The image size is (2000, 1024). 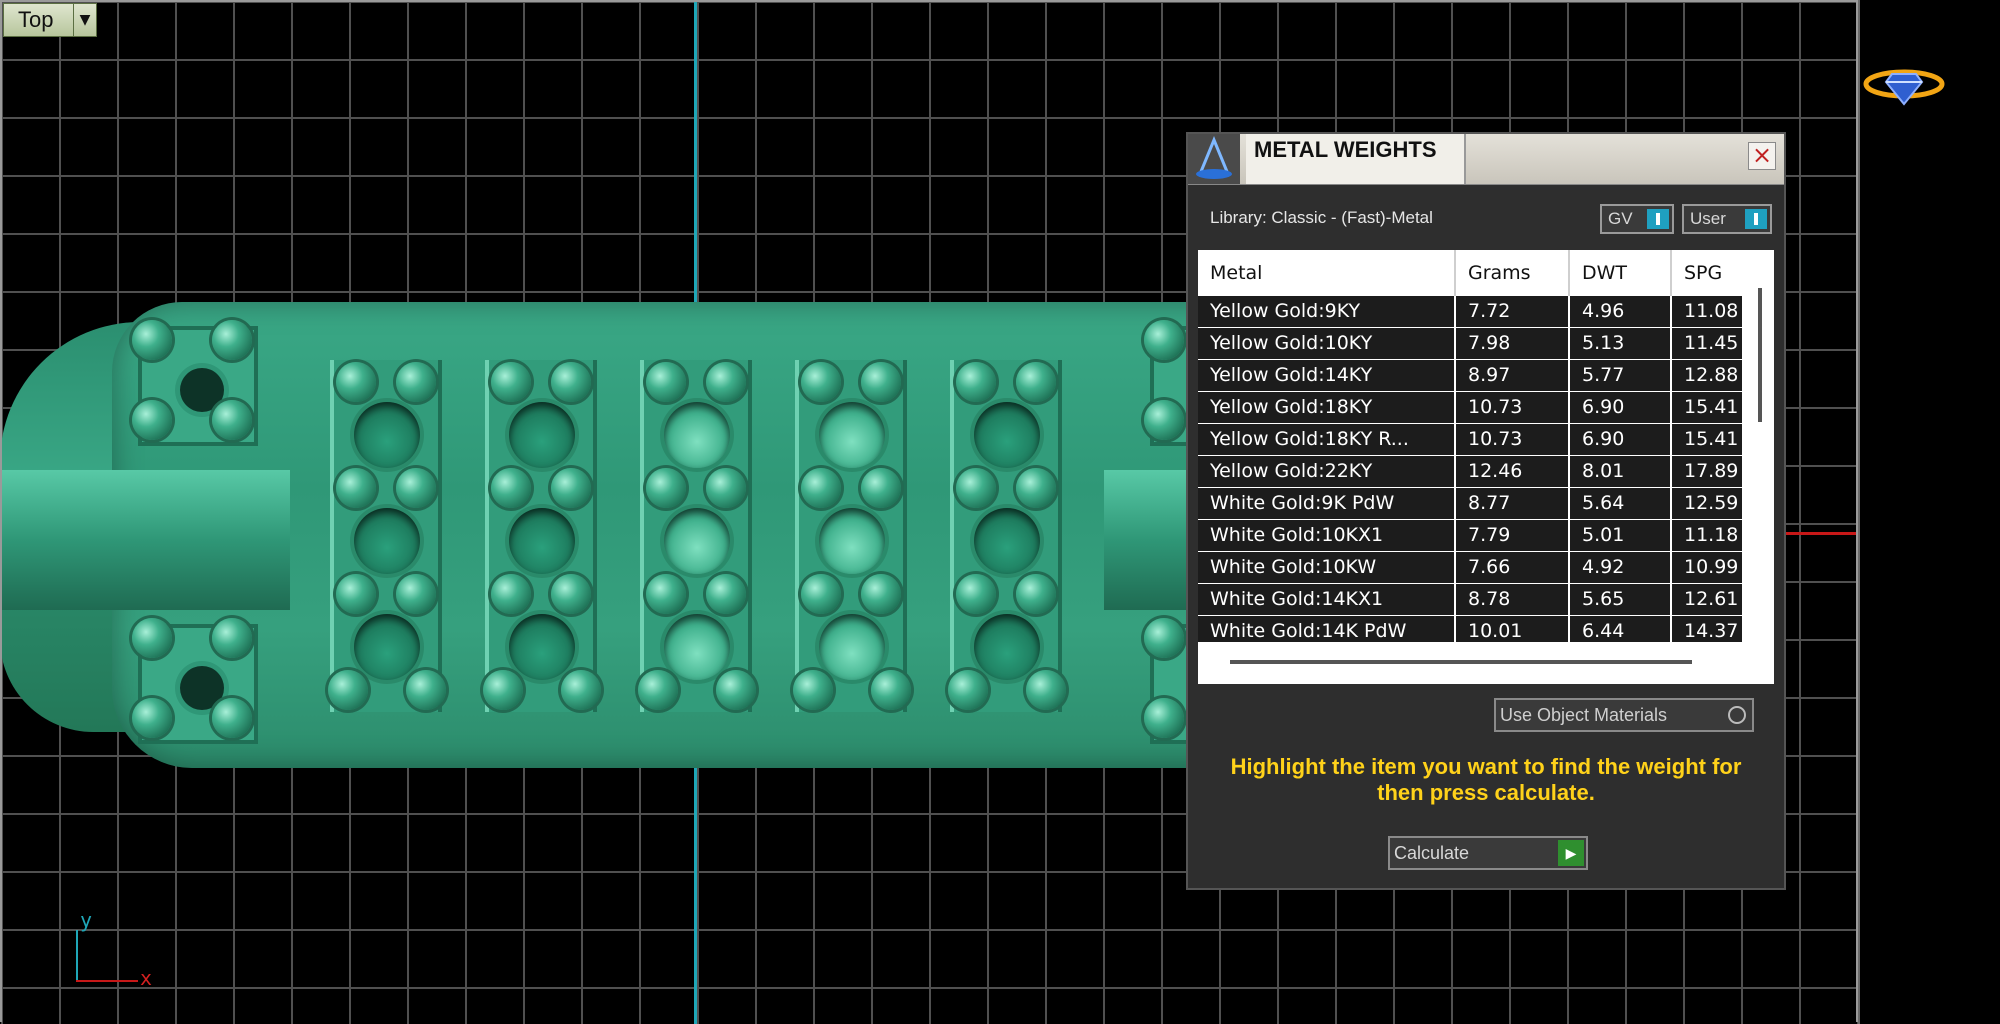 I want to click on cell-metal: Yellow Gold:10KY, so click(x=1327, y=343).